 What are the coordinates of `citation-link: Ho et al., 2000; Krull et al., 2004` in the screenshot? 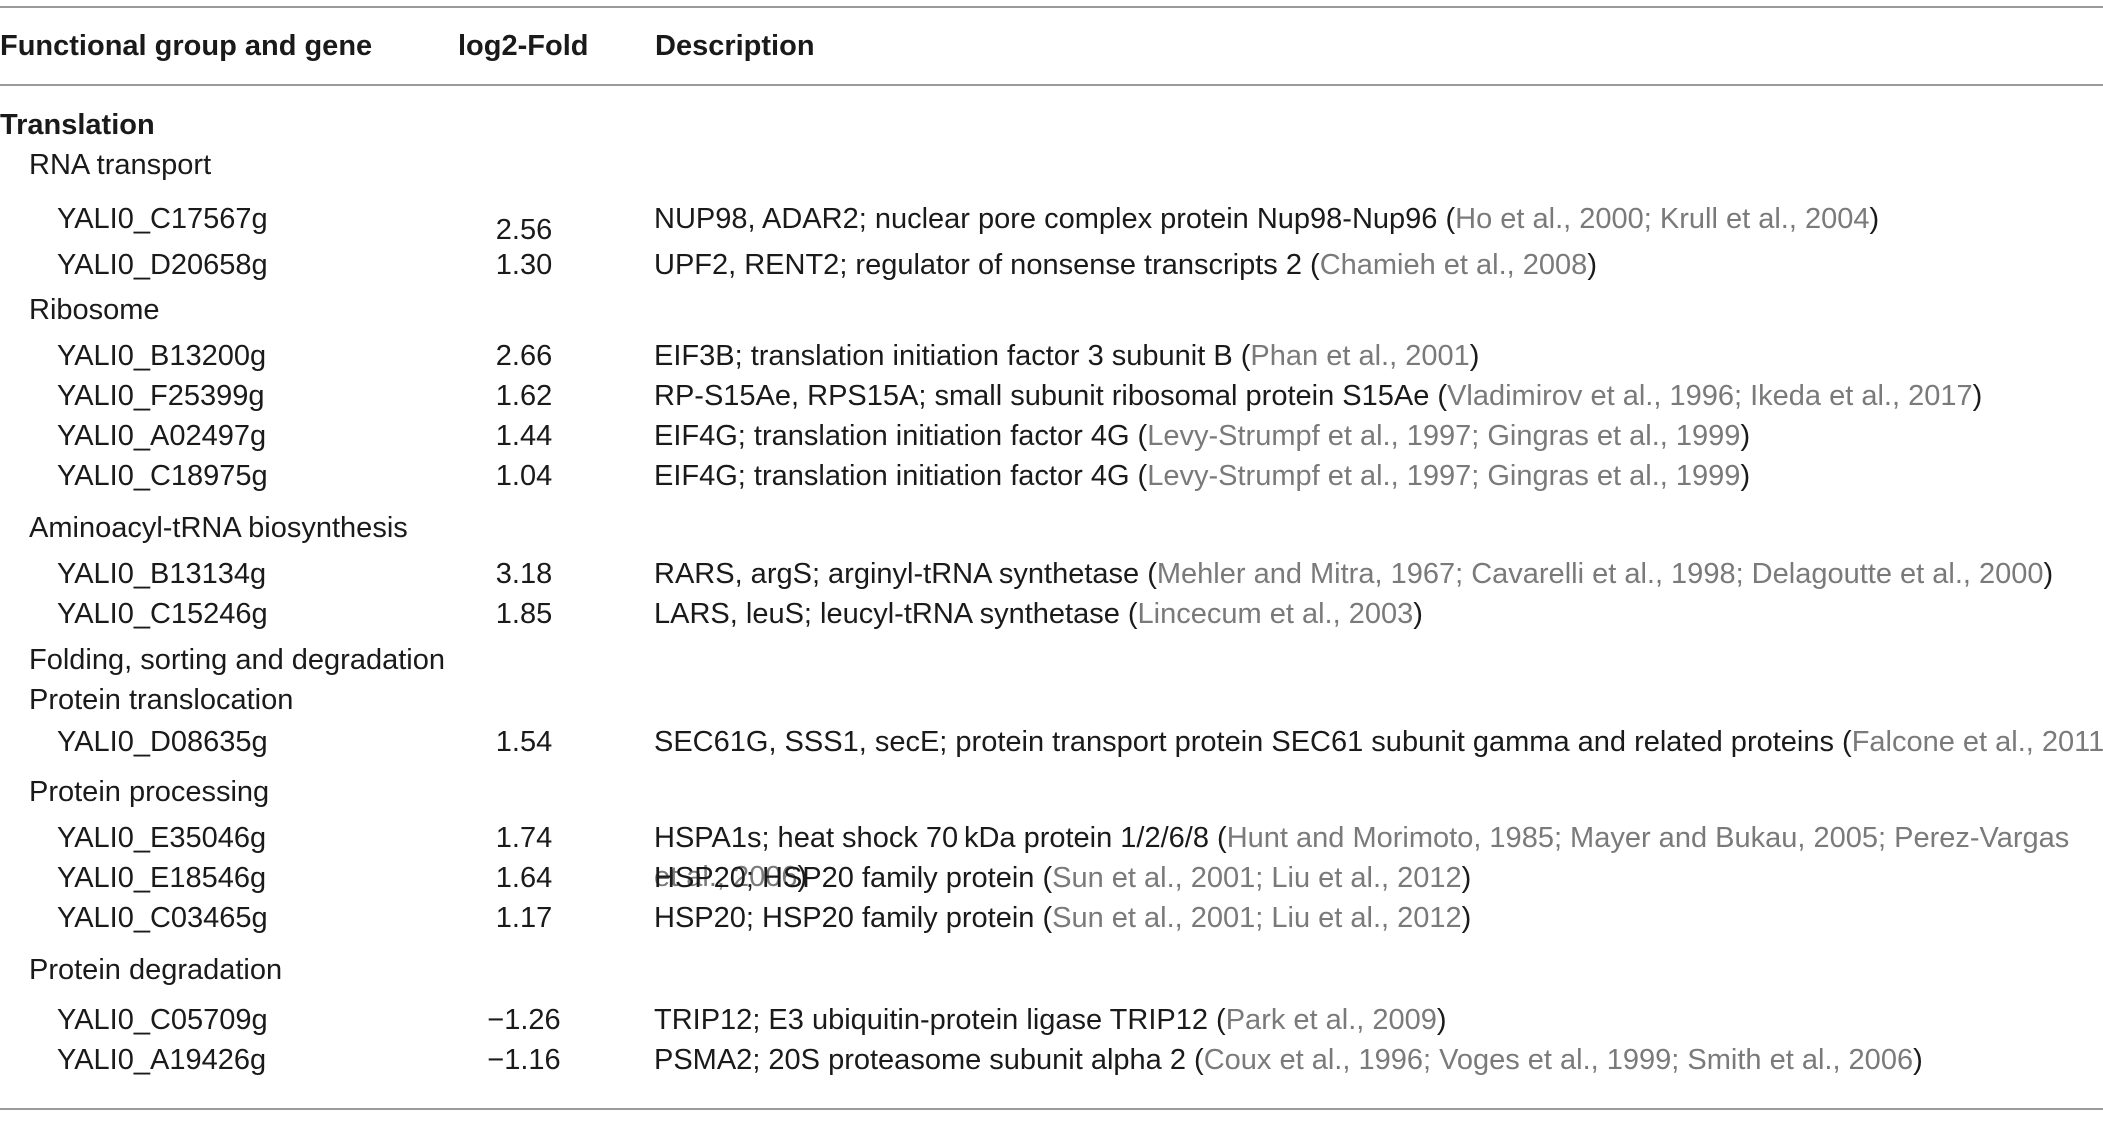 It's located at (1662, 219).